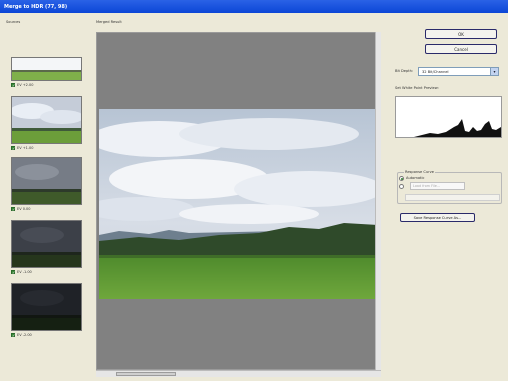 The image size is (508, 381). What do you see at coordinates (461, 49) in the screenshot?
I see `cancel-button: Cancel` at bounding box center [461, 49].